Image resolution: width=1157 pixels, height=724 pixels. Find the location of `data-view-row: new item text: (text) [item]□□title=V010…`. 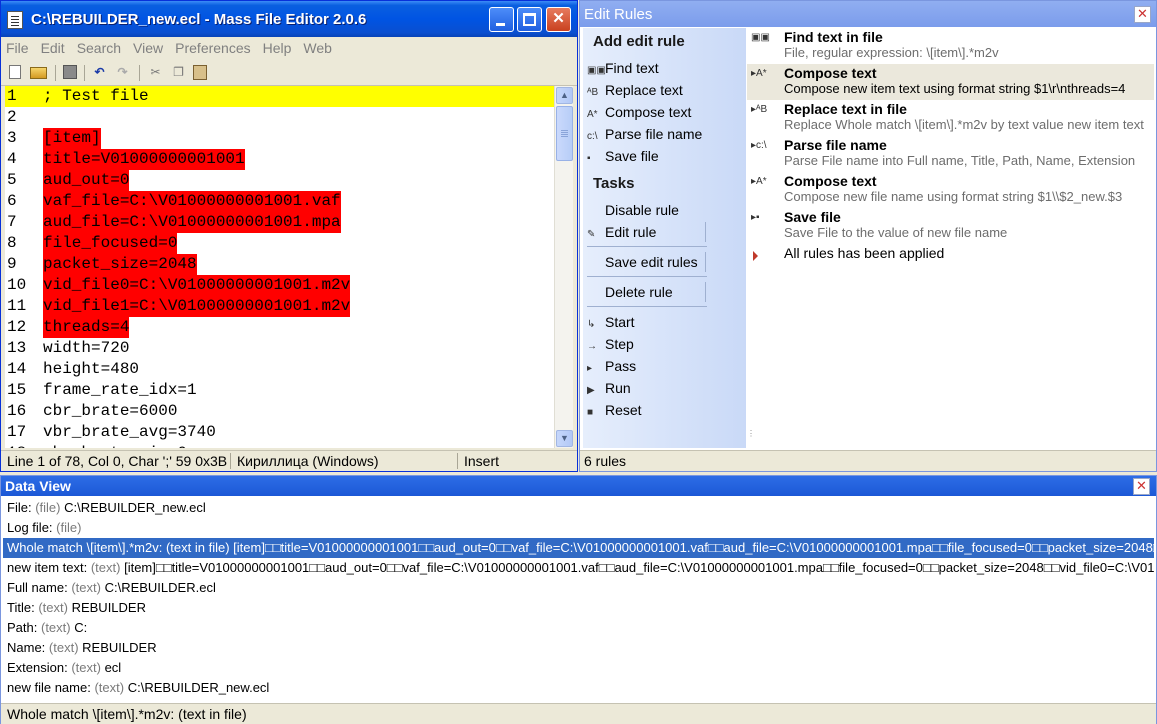

data-view-row: new item text: (text) [item]□□title=V010… is located at coordinates (578, 568).